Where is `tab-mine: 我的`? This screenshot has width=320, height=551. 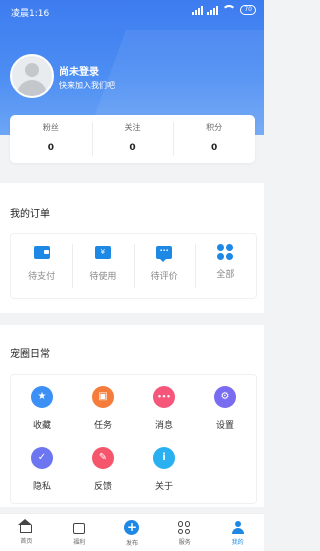 tab-mine: 我的 is located at coordinates (237, 532).